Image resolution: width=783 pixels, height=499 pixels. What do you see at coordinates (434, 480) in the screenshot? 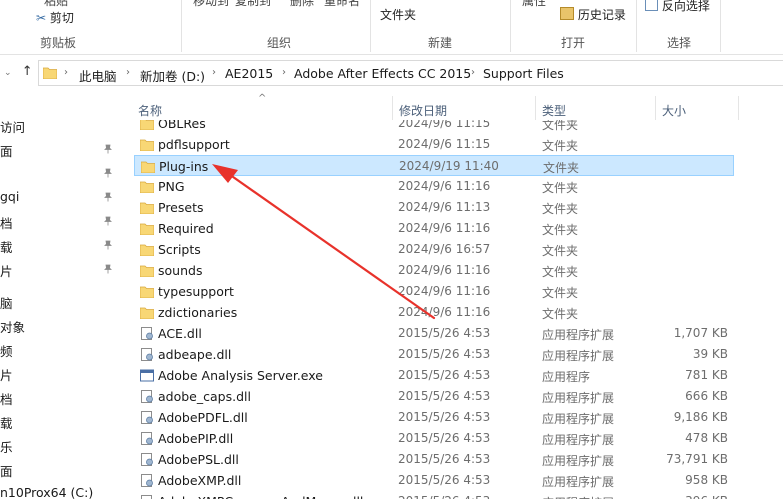
I see `file-row: AdobeXMP.dll 2015/5/26 4:53 应用程序扩展 958 KB` at bounding box center [434, 480].